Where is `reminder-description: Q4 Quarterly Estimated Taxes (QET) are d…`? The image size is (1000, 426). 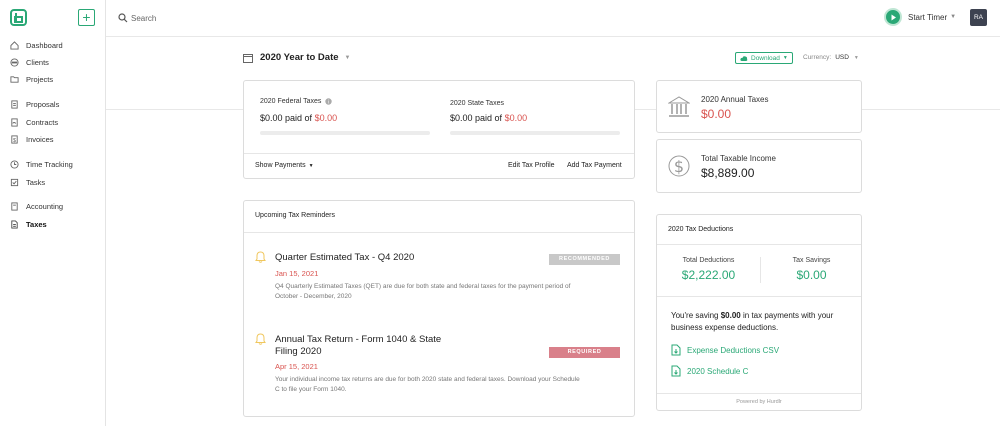 reminder-description: Q4 Quarterly Estimated Taxes (QET) are d… is located at coordinates (450, 292).